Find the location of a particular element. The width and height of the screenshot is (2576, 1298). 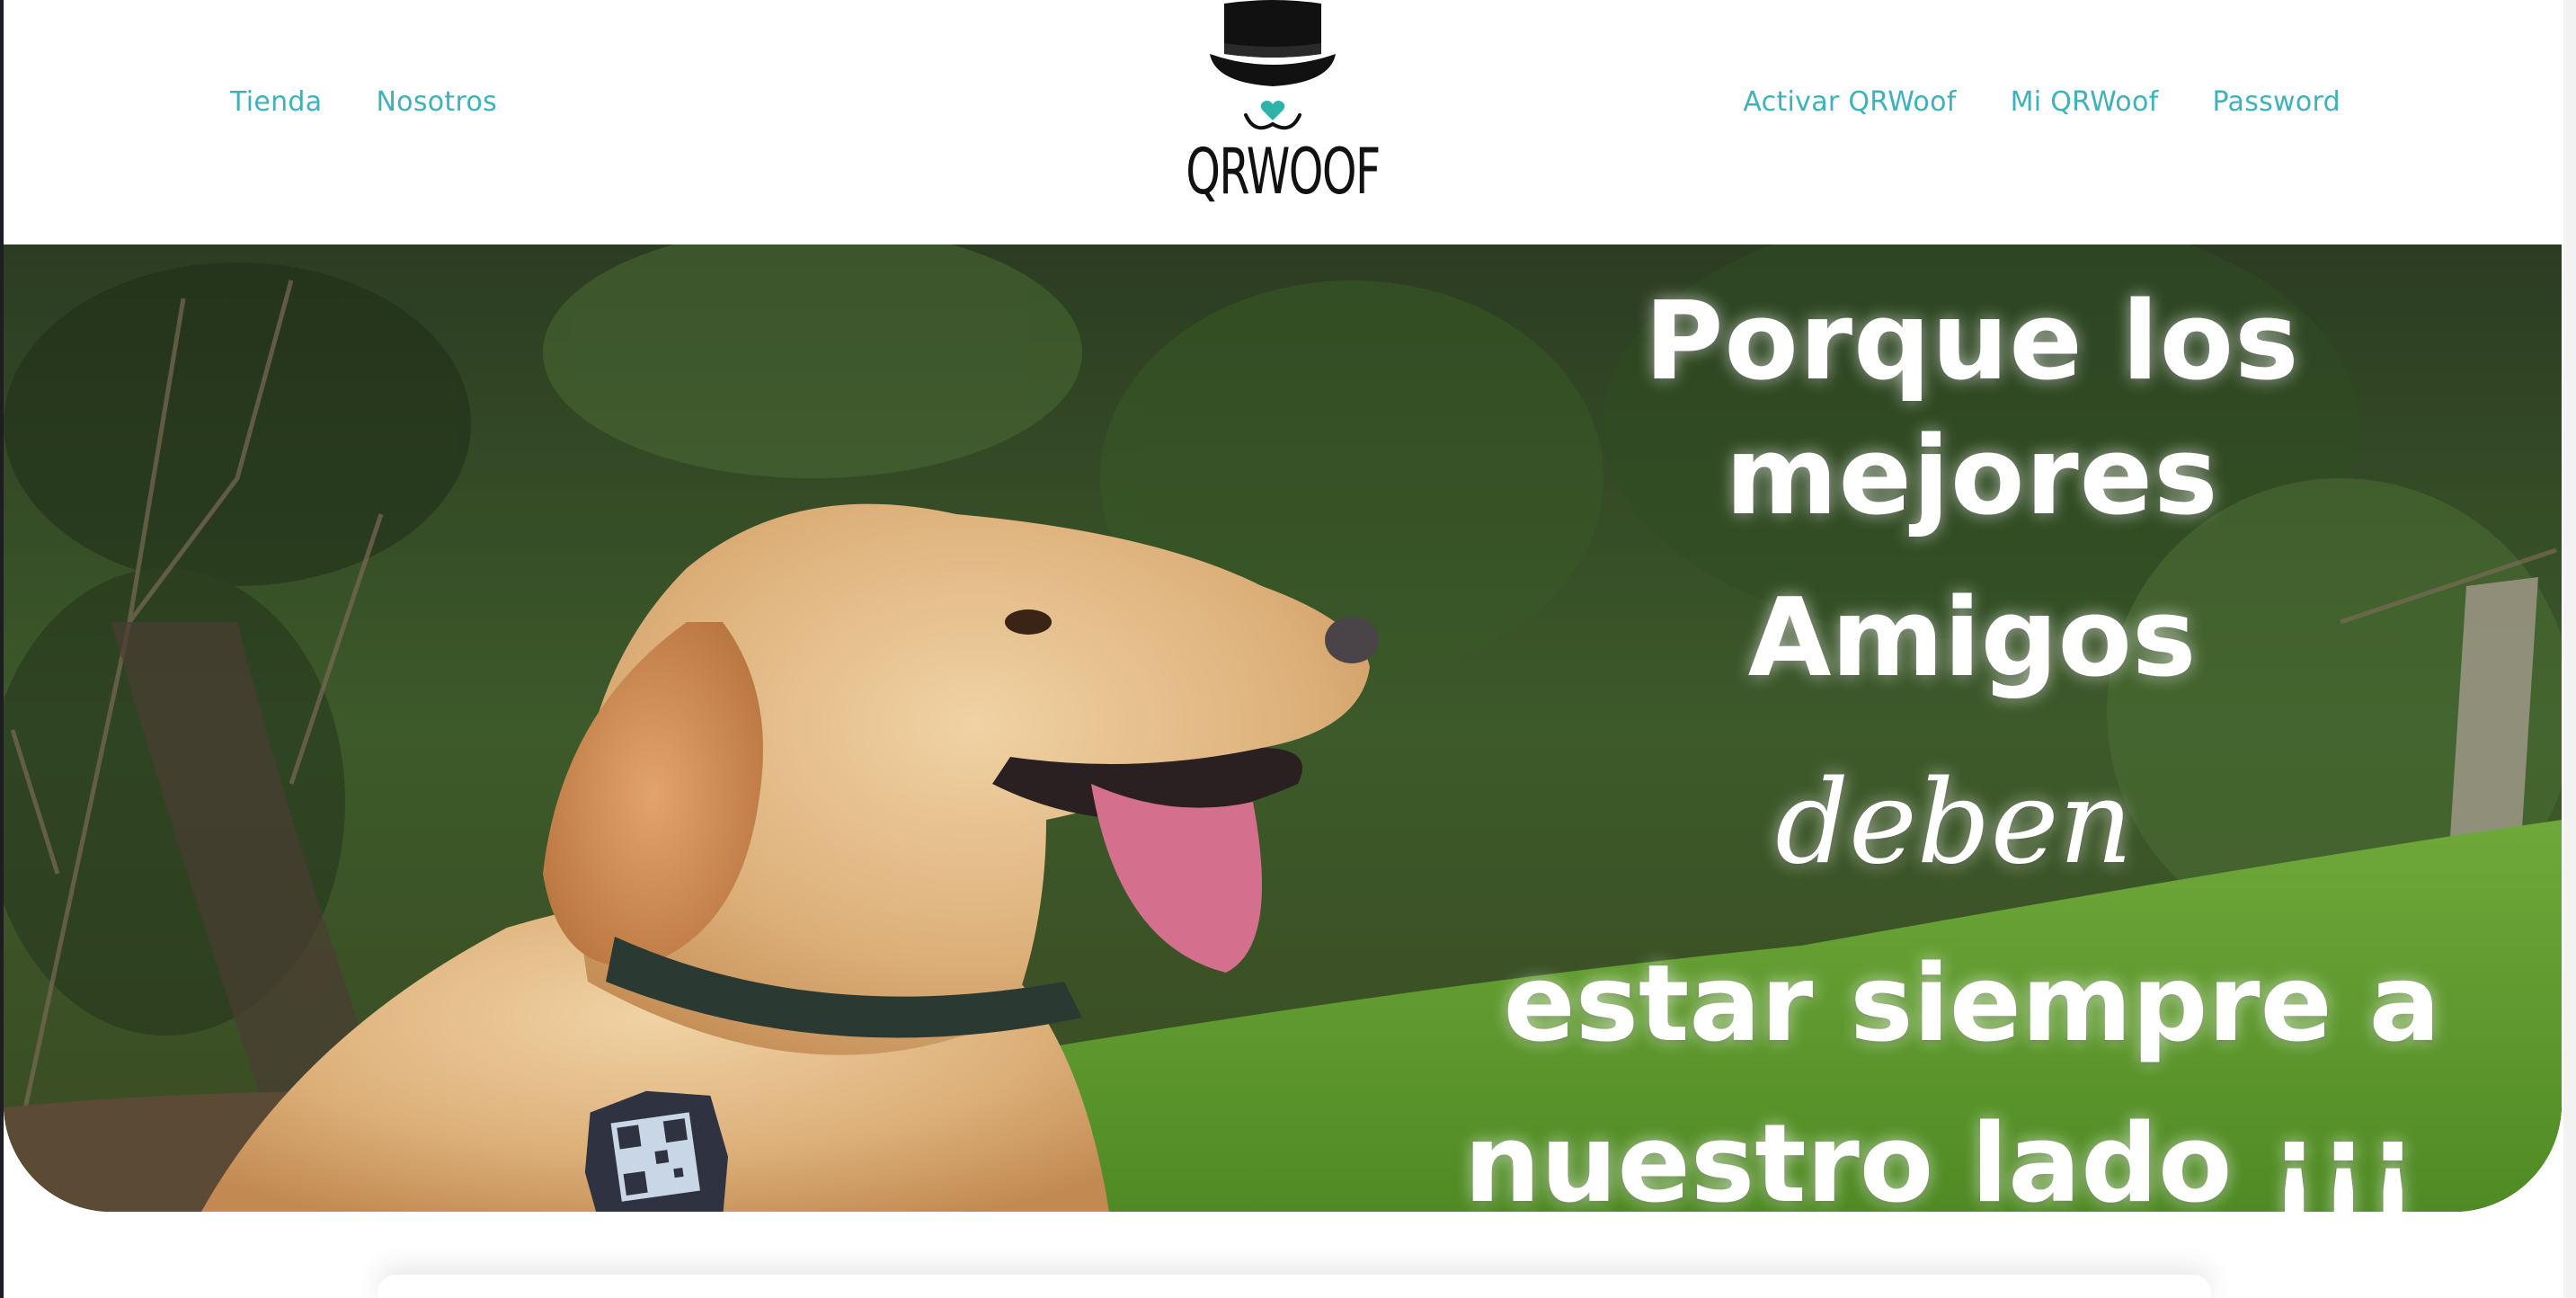

headline-line-3: deben is located at coordinates (1954, 823).